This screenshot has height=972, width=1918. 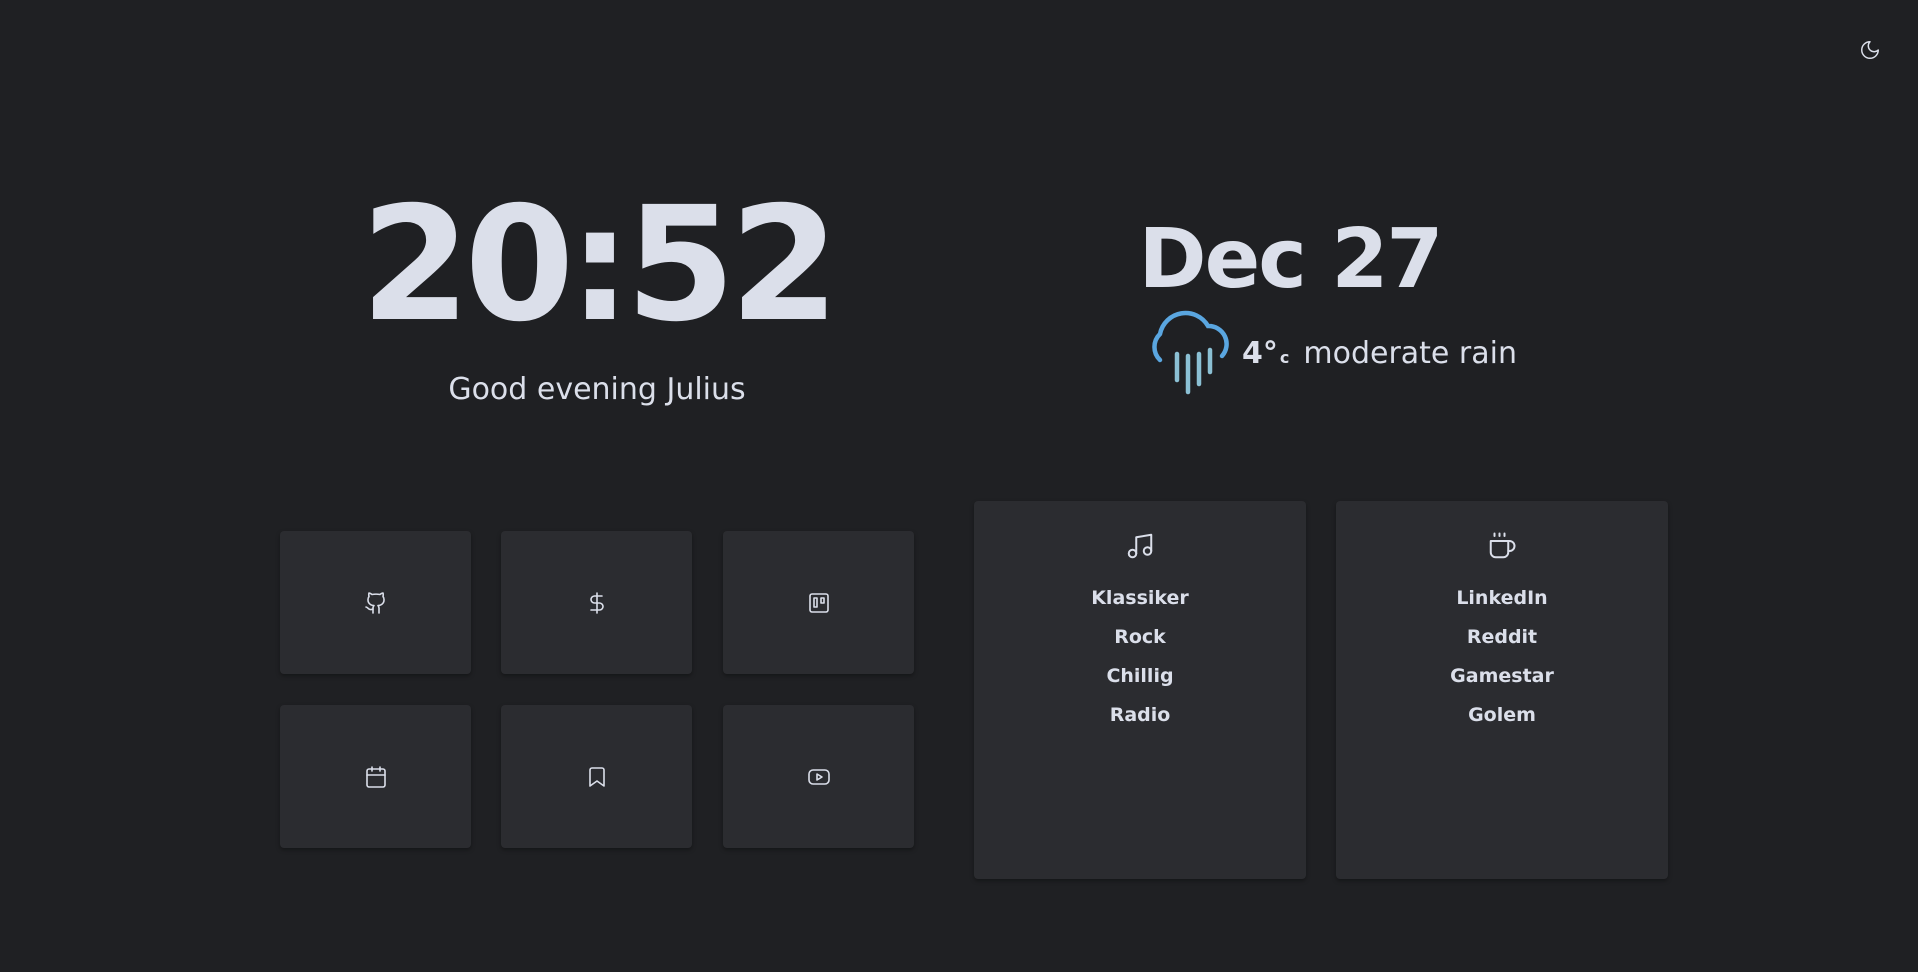 What do you see at coordinates (1190, 352) in the screenshot?
I see `rain-cloud-icon` at bounding box center [1190, 352].